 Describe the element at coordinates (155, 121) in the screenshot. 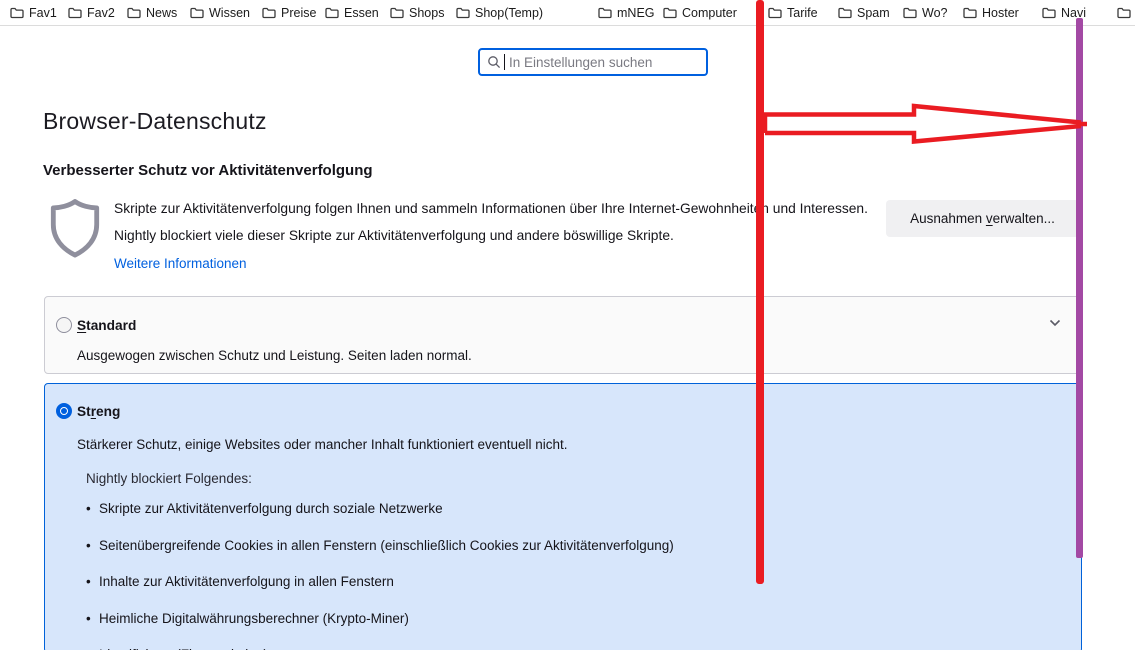

I see `page-title: Browser-Datenschutz` at that location.